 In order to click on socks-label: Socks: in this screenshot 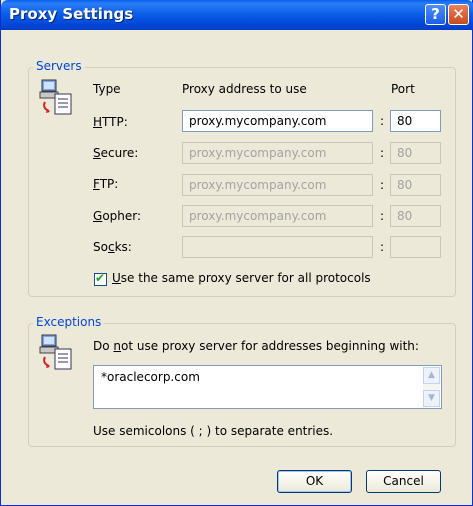, I will do `click(112, 247)`.